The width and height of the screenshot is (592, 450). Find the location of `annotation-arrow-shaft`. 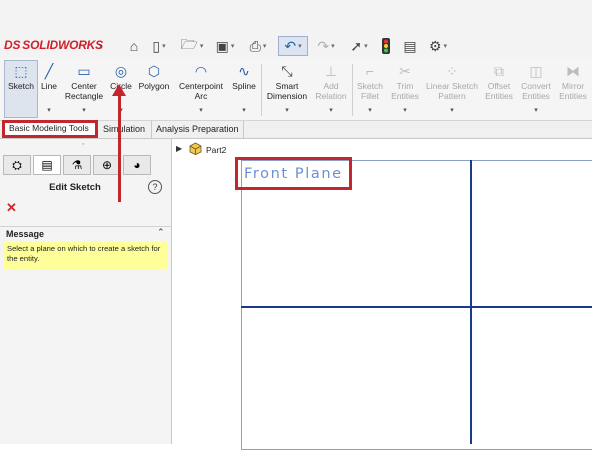

annotation-arrow-shaft is located at coordinates (119, 148).